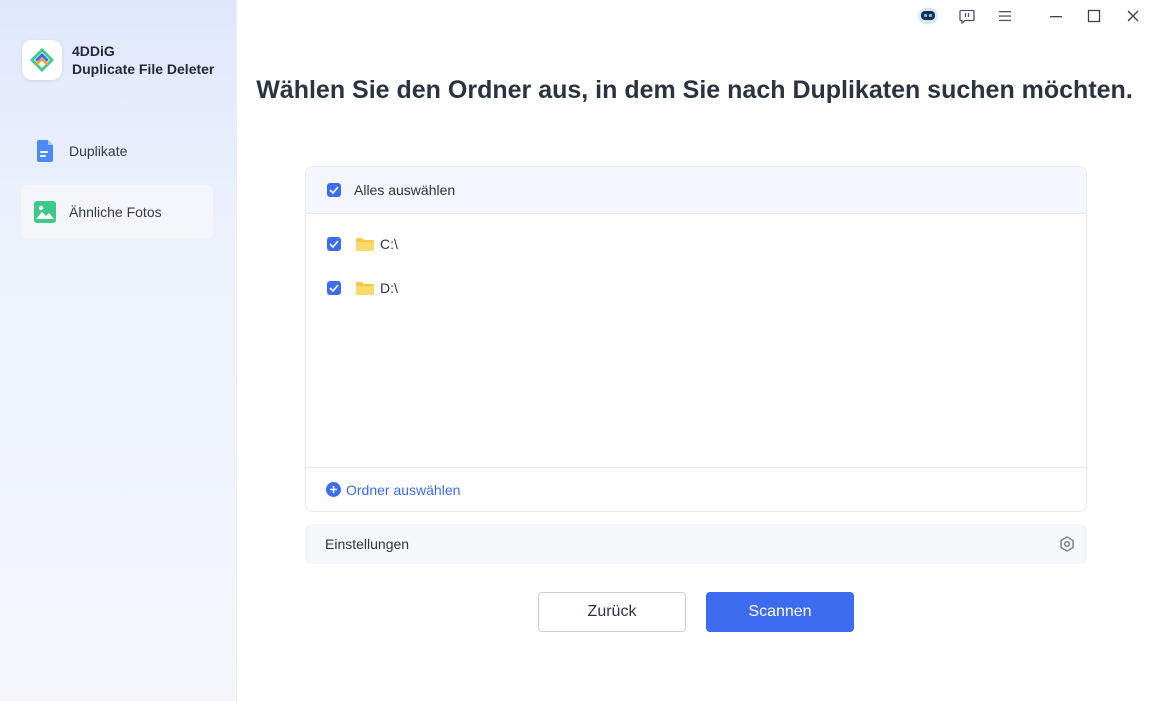 This screenshot has width=1152, height=701. Describe the element at coordinates (93, 51) in the screenshot. I see `brand-name: 4DDiG` at that location.